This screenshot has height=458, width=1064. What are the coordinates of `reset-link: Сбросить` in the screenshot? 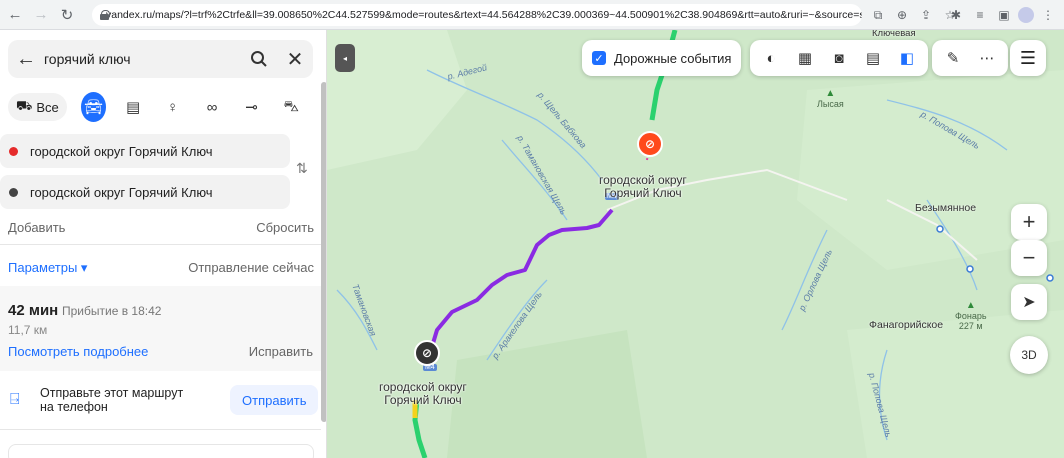 It's located at (285, 227).